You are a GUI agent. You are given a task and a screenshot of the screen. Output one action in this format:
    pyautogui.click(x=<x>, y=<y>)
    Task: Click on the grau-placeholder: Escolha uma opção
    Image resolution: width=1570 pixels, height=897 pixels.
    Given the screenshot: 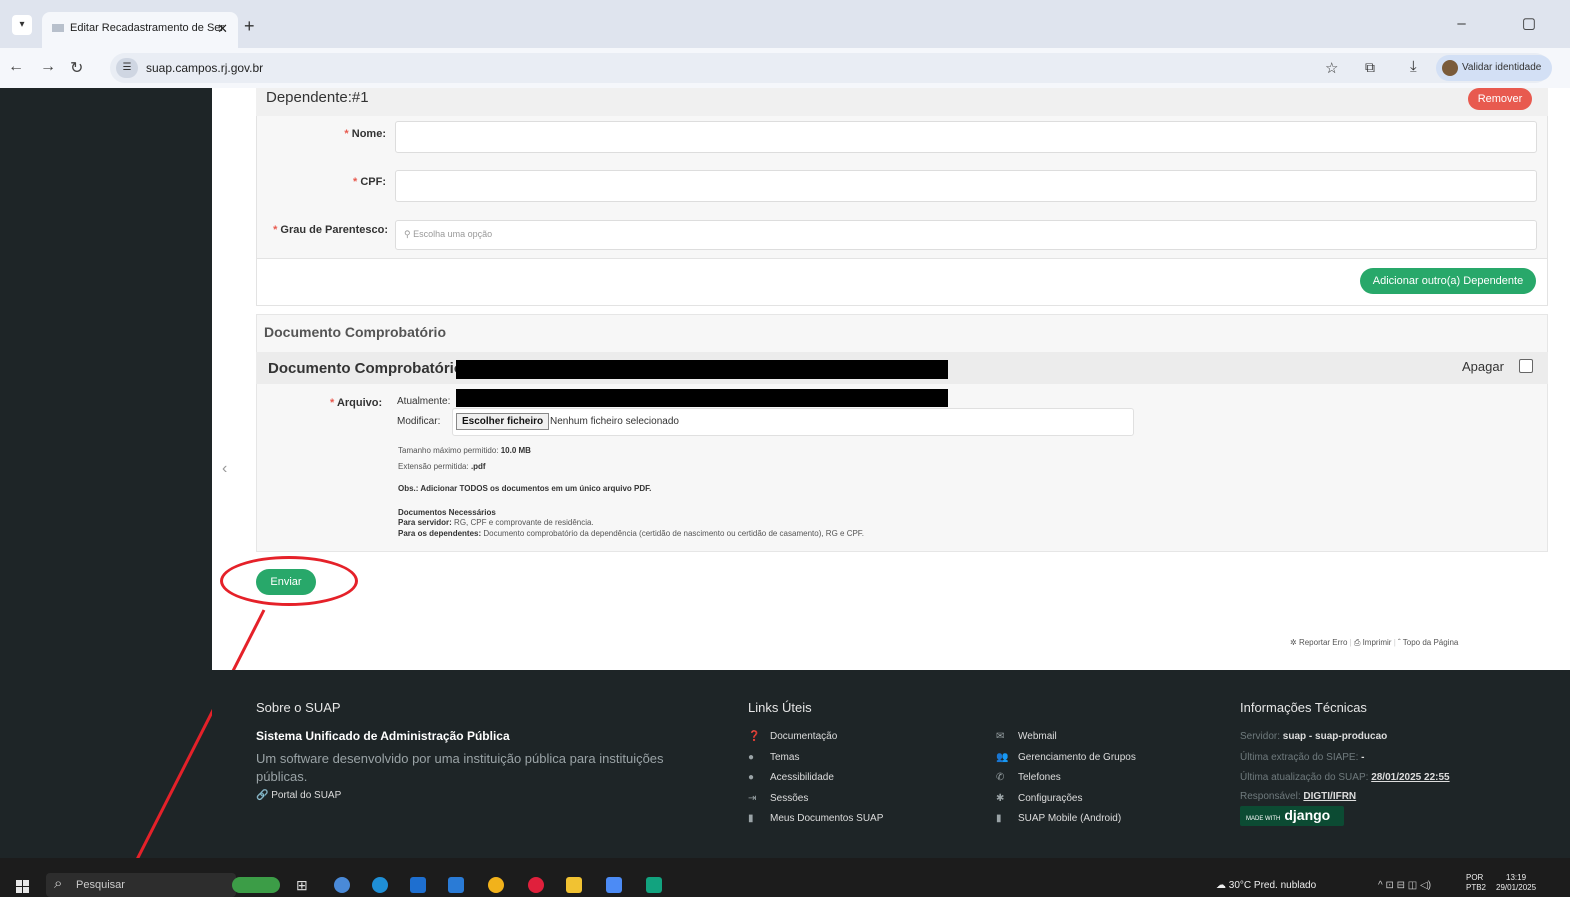 What is the action you would take?
    pyautogui.click(x=453, y=234)
    